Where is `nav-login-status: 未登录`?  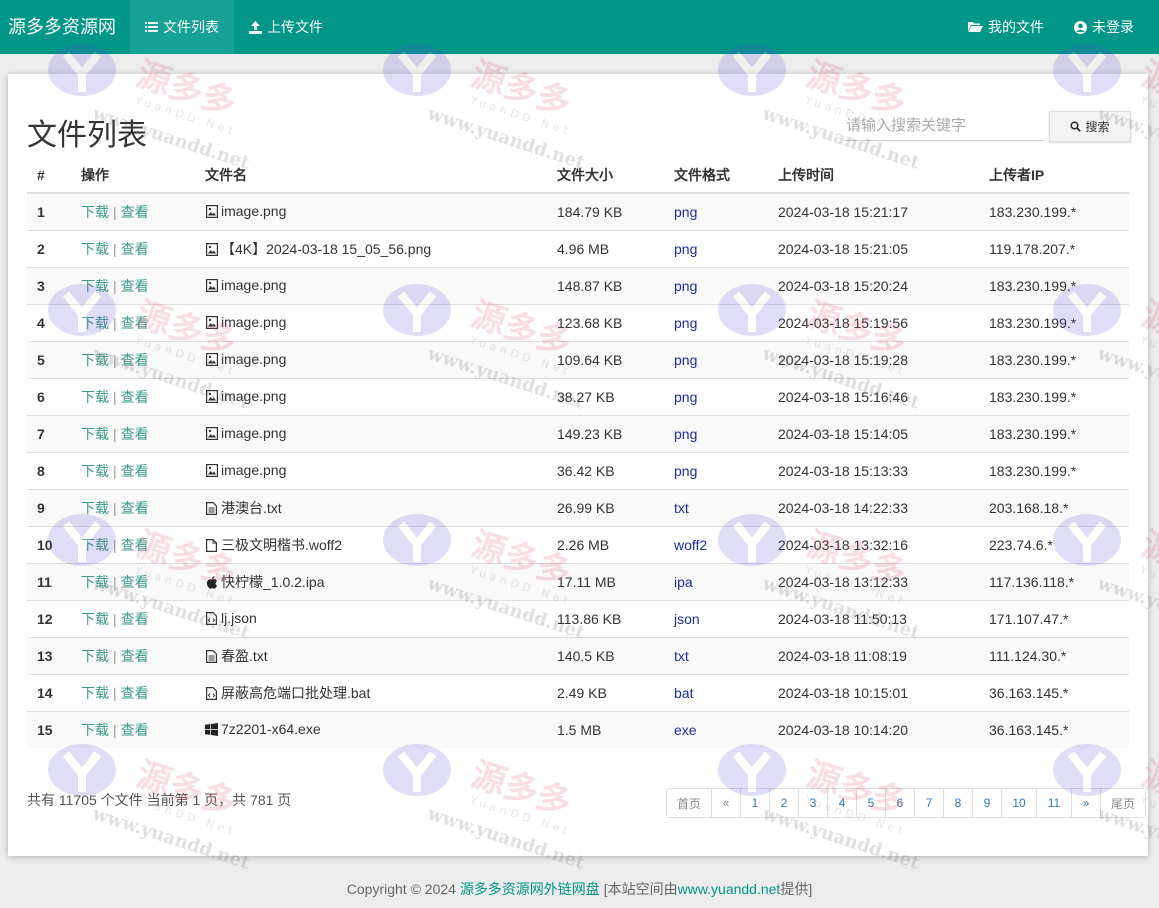
nav-login-status: 未登录 is located at coordinates (1104, 27).